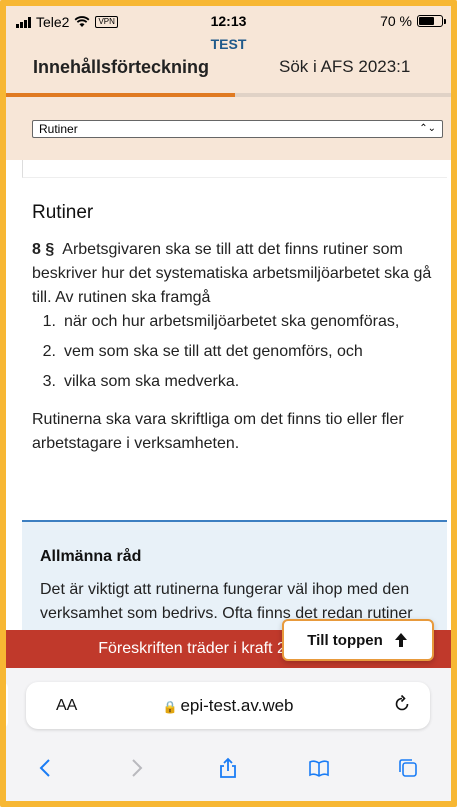 Image resolution: width=457 pixels, height=807 pixels. What do you see at coordinates (427, 21) in the screenshot?
I see `battery-fill` at bounding box center [427, 21].